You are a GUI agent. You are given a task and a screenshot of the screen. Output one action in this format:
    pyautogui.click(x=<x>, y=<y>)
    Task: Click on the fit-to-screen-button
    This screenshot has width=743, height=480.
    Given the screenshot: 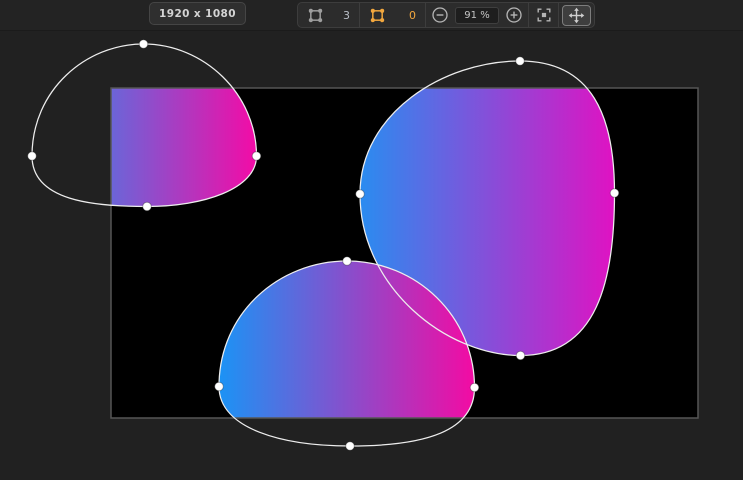 What is the action you would take?
    pyautogui.click(x=544, y=15)
    